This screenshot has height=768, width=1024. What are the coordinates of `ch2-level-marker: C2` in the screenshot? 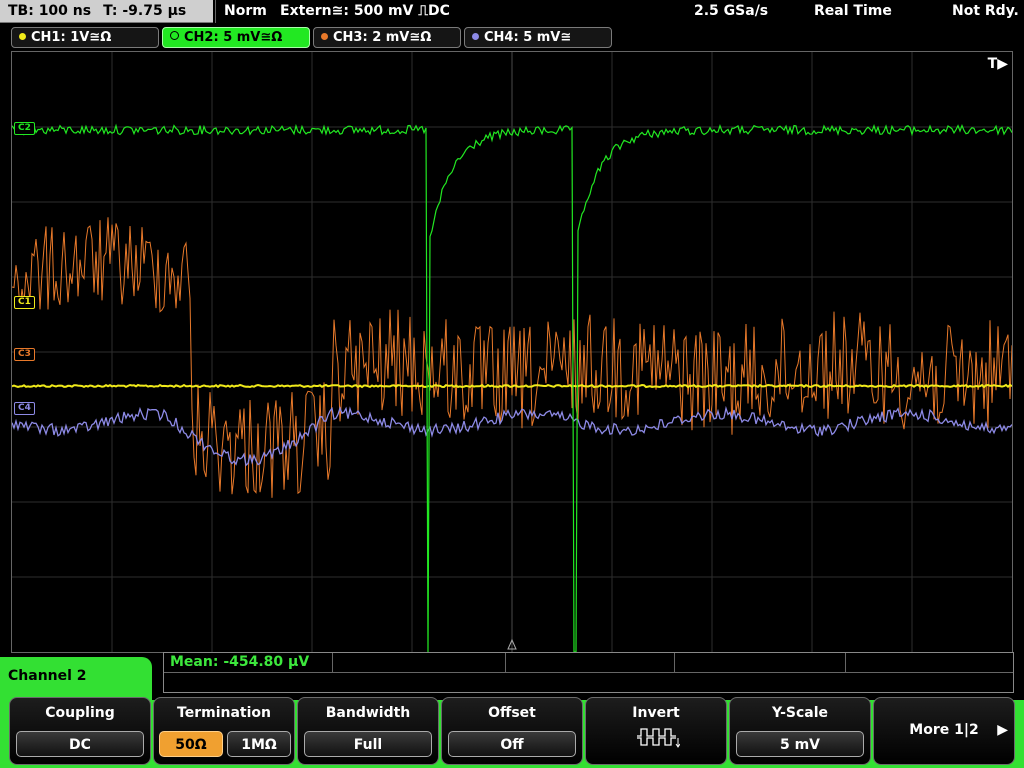 It's located at (24, 128).